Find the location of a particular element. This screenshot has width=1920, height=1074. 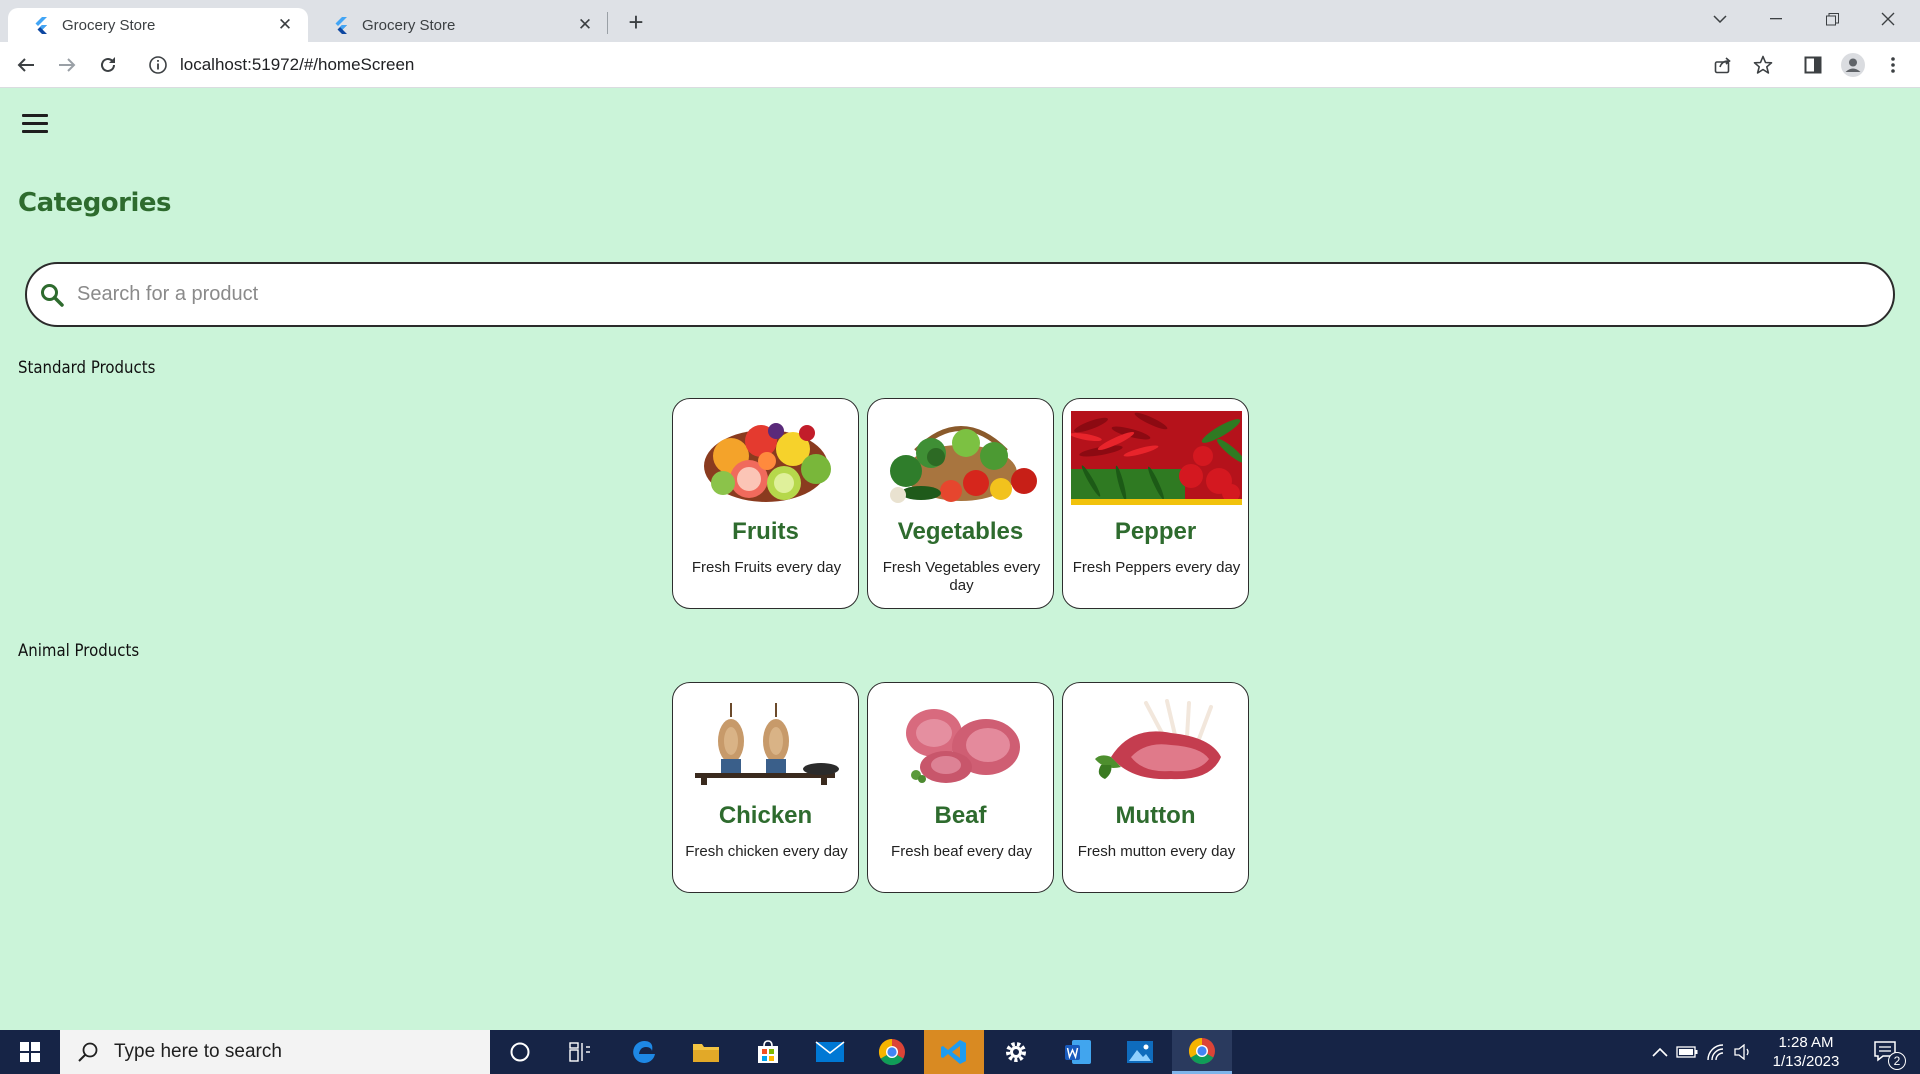

photos-icon is located at coordinates (1140, 1052).